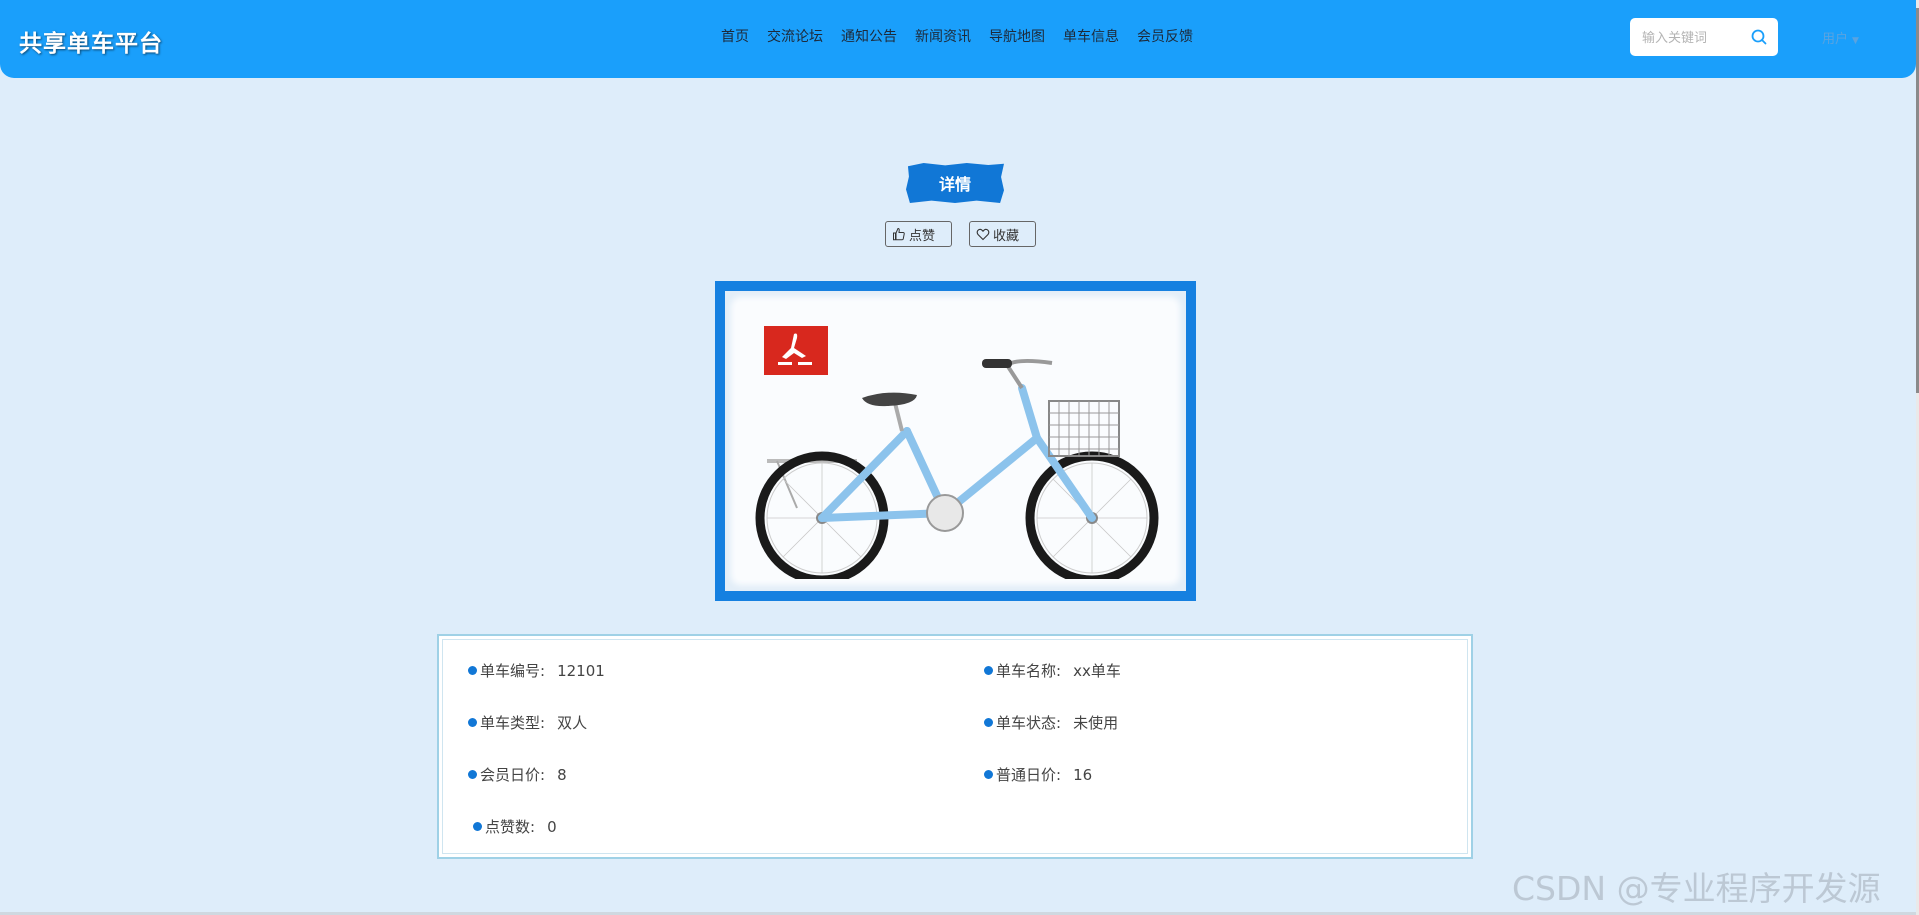 This screenshot has width=1919, height=915. I want to click on info-item-bike-type: 单车类型: 双人, so click(527, 722).